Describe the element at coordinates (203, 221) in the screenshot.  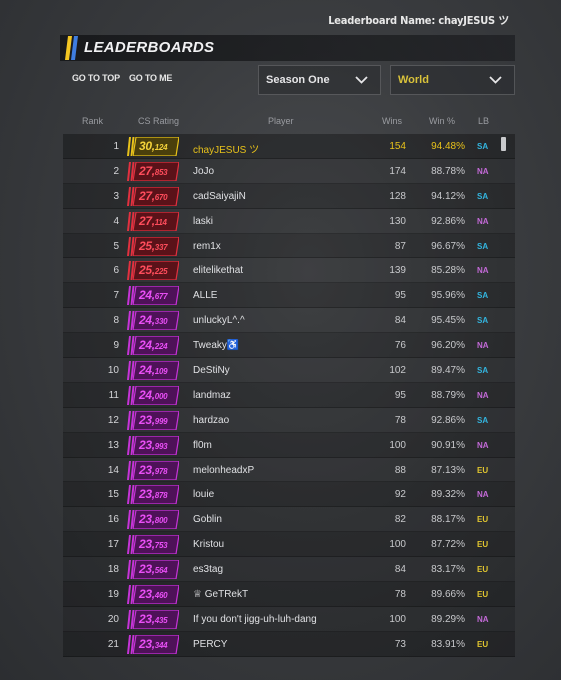
I see `player-name: laski` at that location.